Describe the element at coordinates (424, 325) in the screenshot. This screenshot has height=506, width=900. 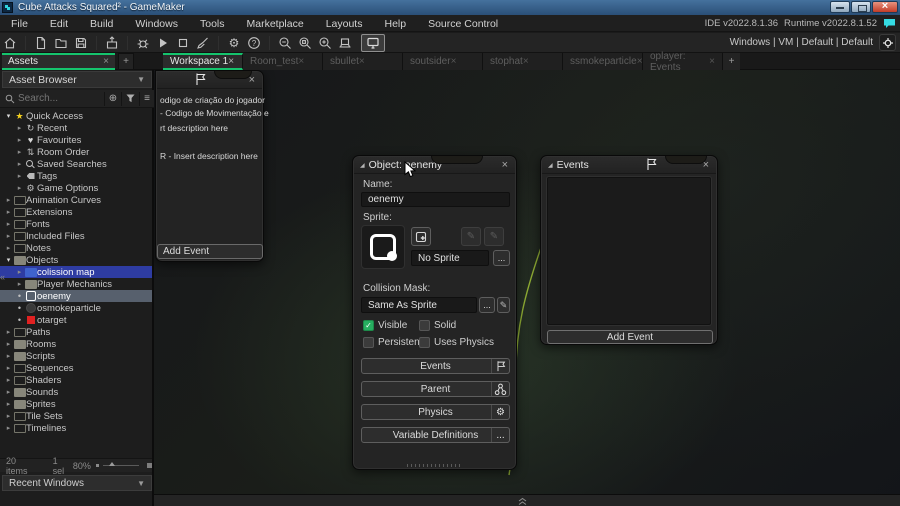
I see `checkbox-solid` at that location.